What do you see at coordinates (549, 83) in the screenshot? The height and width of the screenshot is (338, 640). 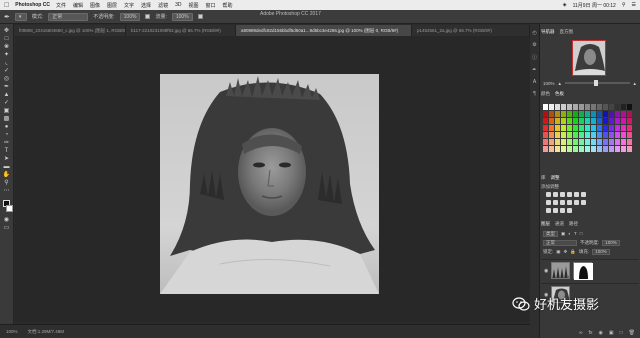 I see `nav-zoom-value: 100%` at bounding box center [549, 83].